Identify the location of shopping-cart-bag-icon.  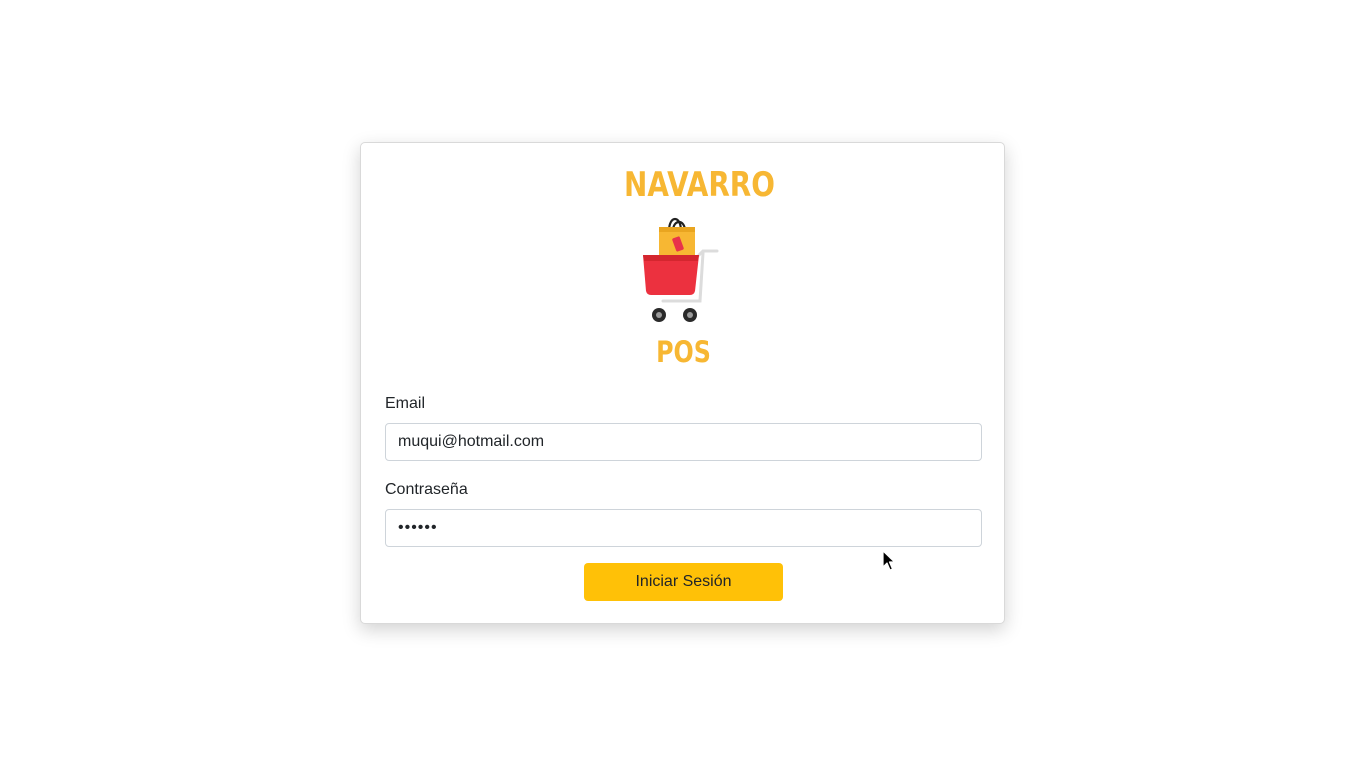
(681, 269).